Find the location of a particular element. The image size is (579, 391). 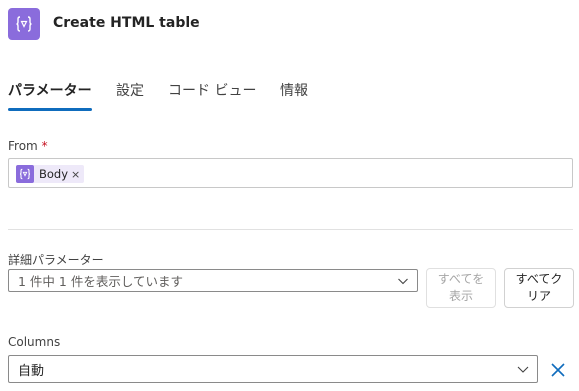

show-all-line2: 表示 is located at coordinates (460, 296).